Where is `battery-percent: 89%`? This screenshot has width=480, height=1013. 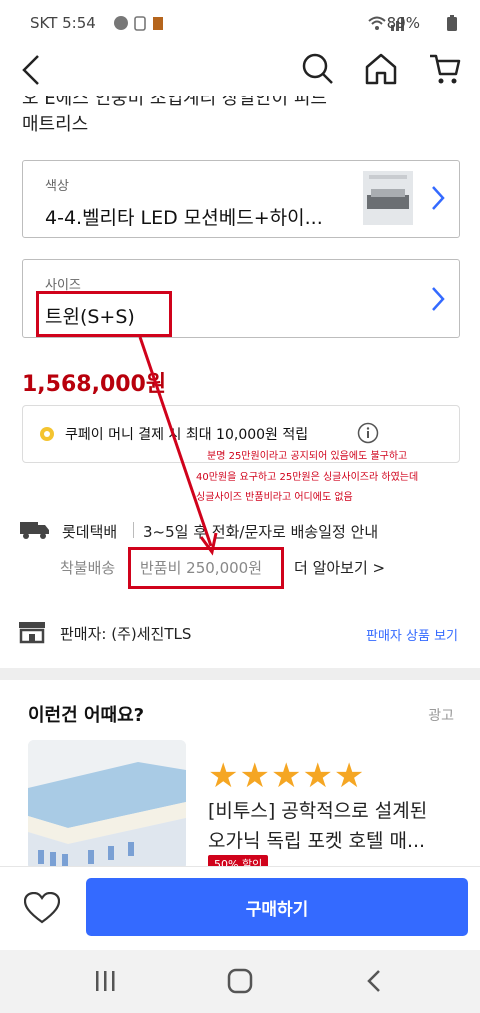 battery-percent: 89% is located at coordinates (403, 23).